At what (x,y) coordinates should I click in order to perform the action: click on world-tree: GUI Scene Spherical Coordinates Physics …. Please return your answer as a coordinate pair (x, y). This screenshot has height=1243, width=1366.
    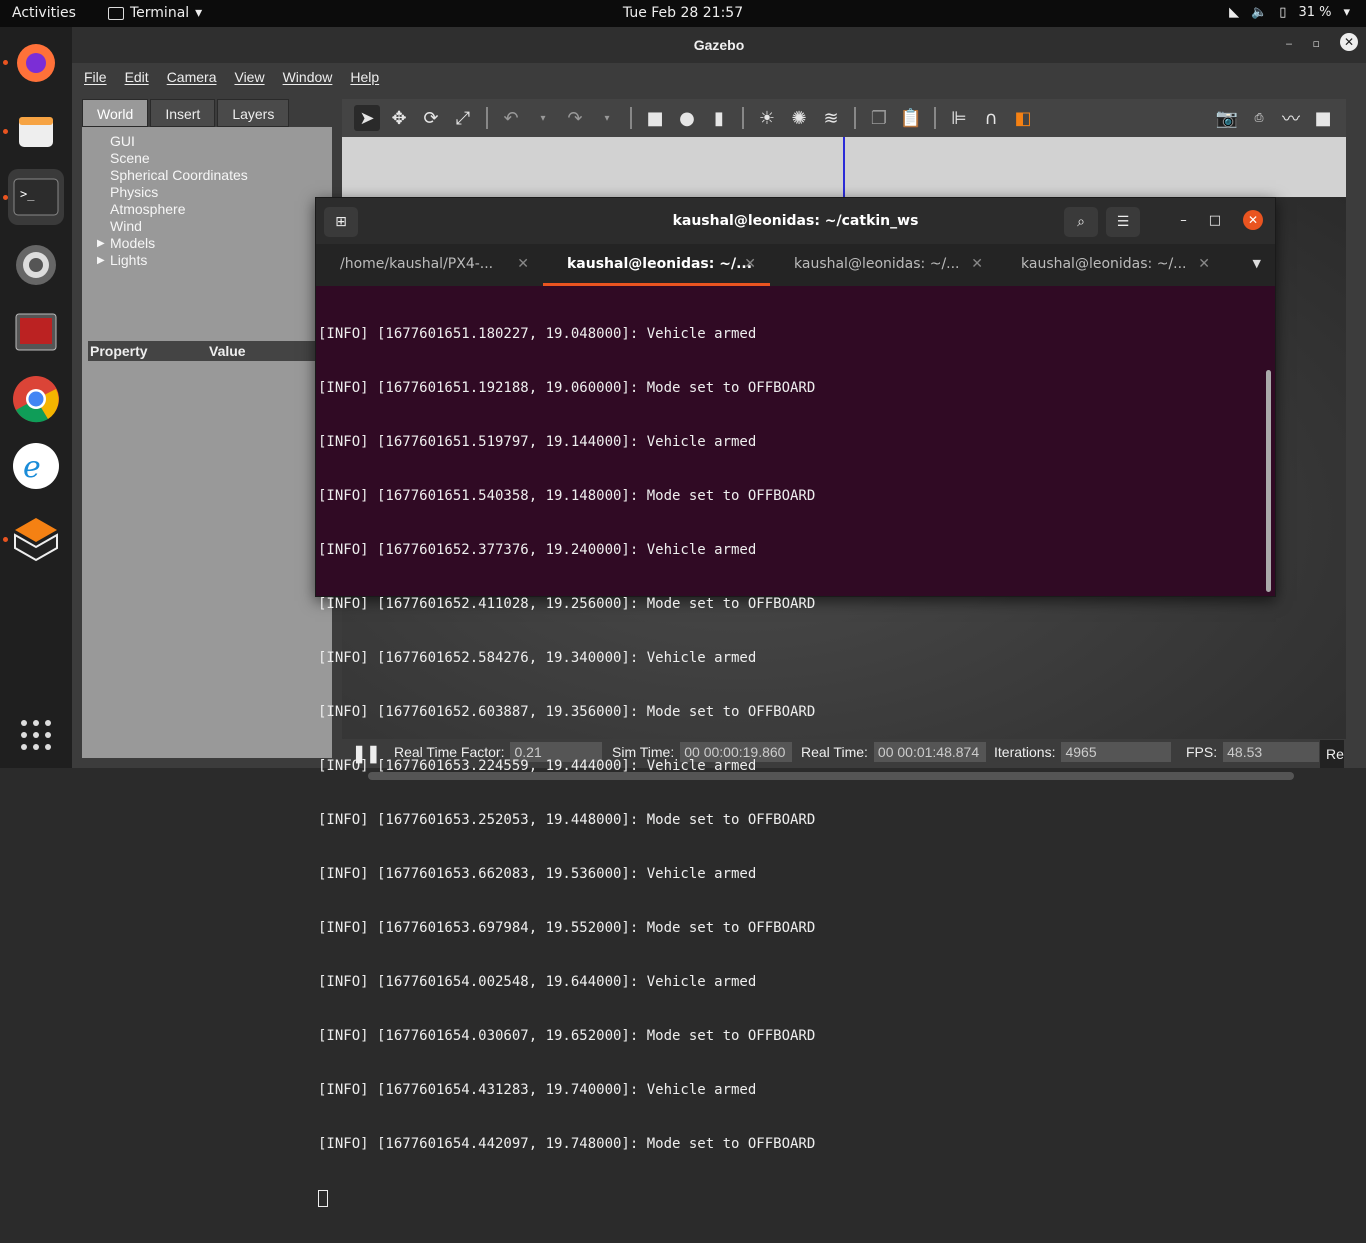
    Looking at the image, I should click on (207, 198).